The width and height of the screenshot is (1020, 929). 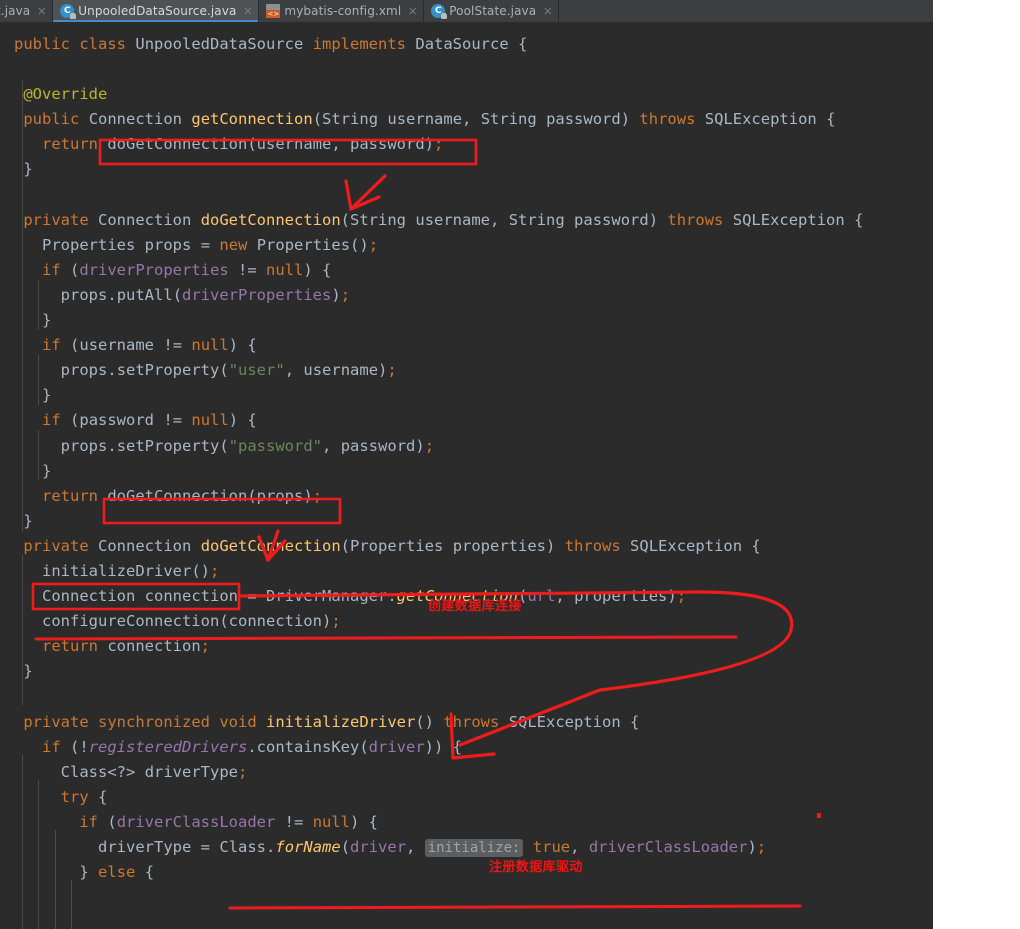 What do you see at coordinates (84, 796) in the screenshot?
I see `code-line: try {` at bounding box center [84, 796].